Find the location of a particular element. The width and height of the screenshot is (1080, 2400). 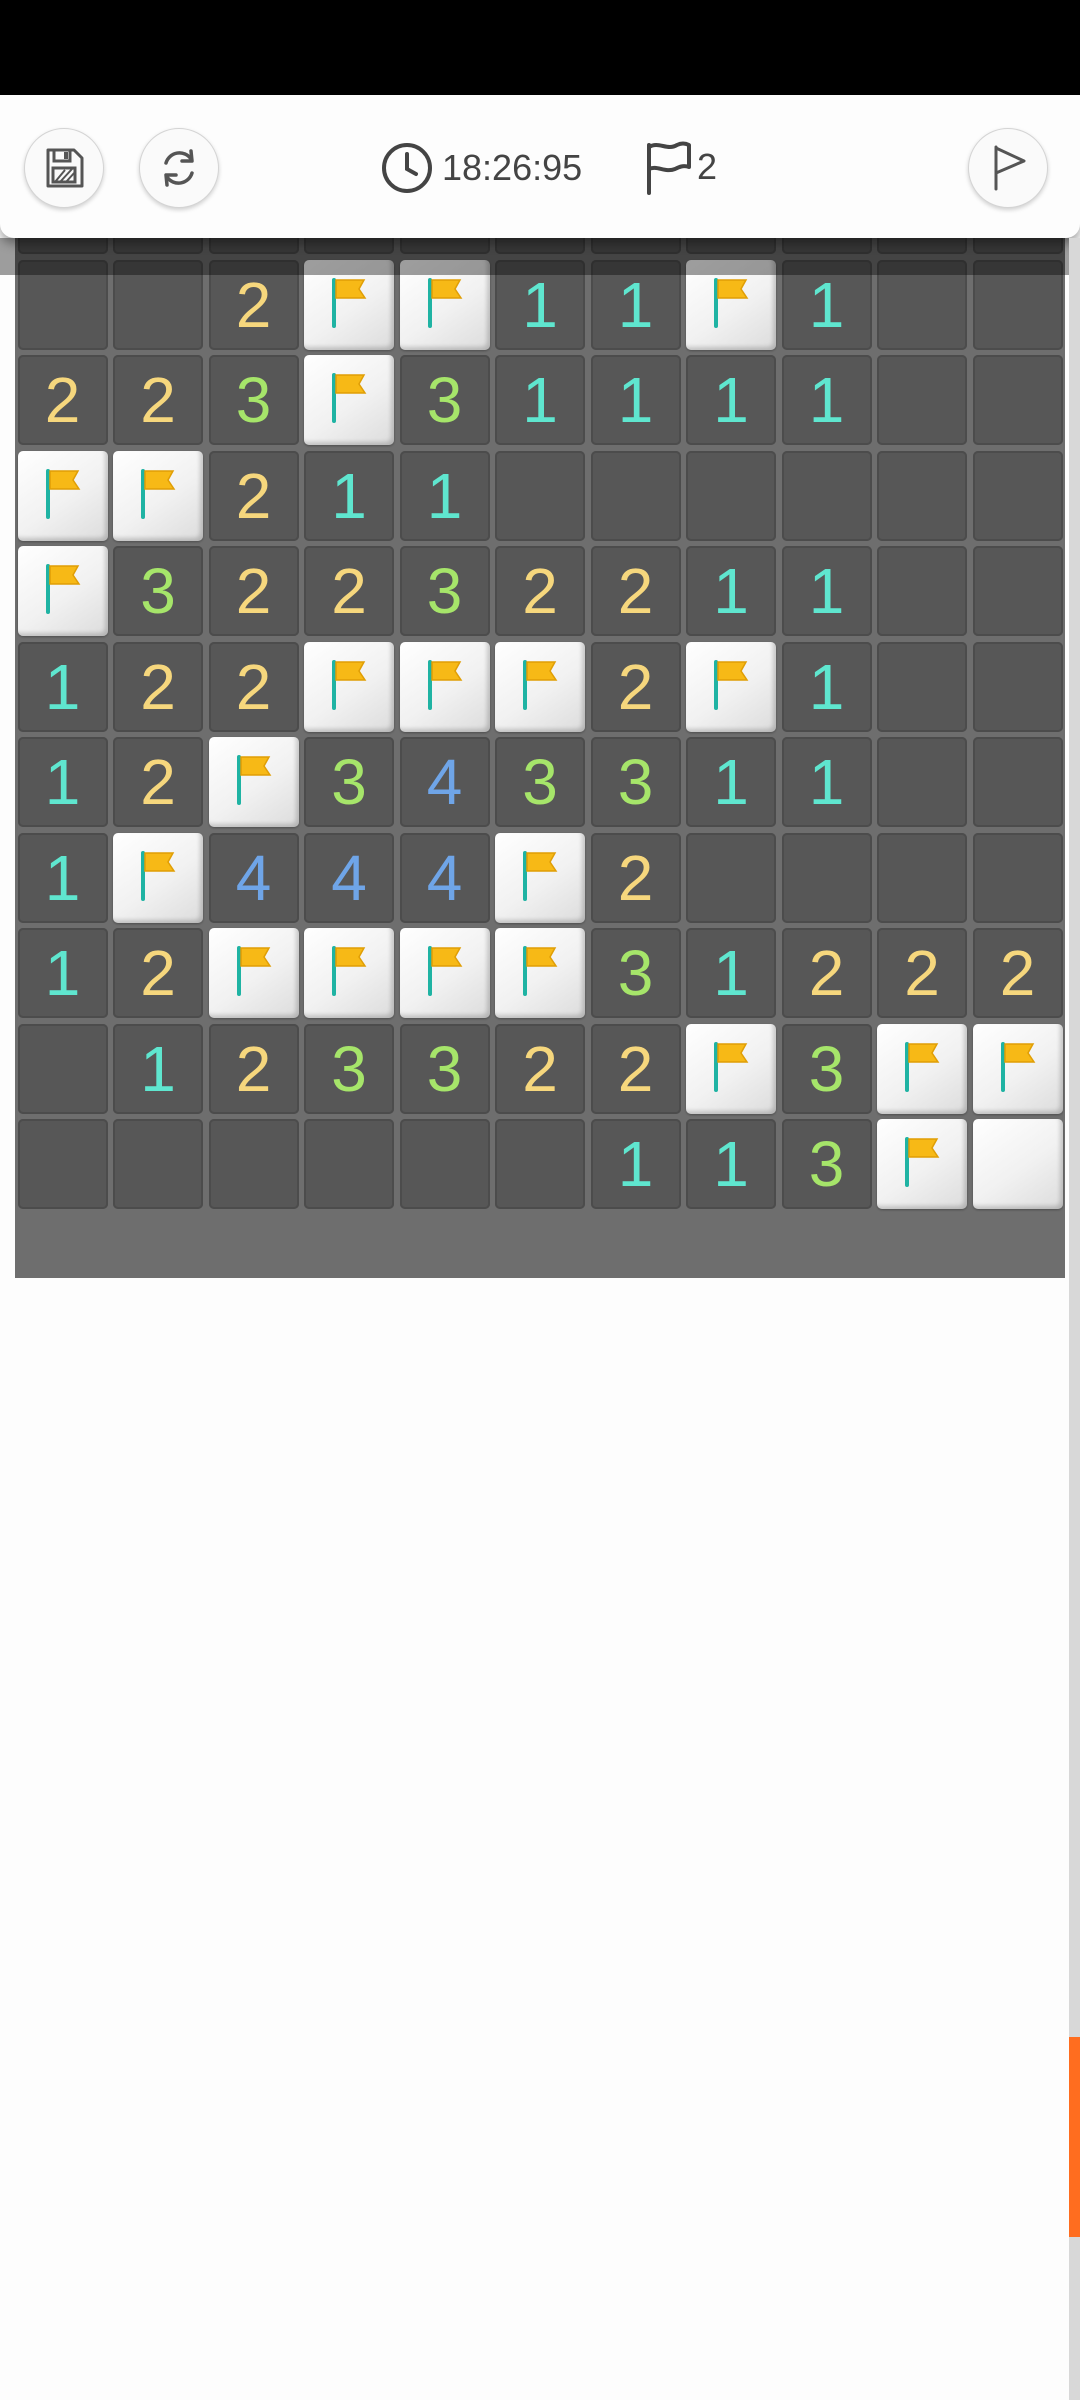

unrevealed-cell is located at coordinates (1017, 1164).